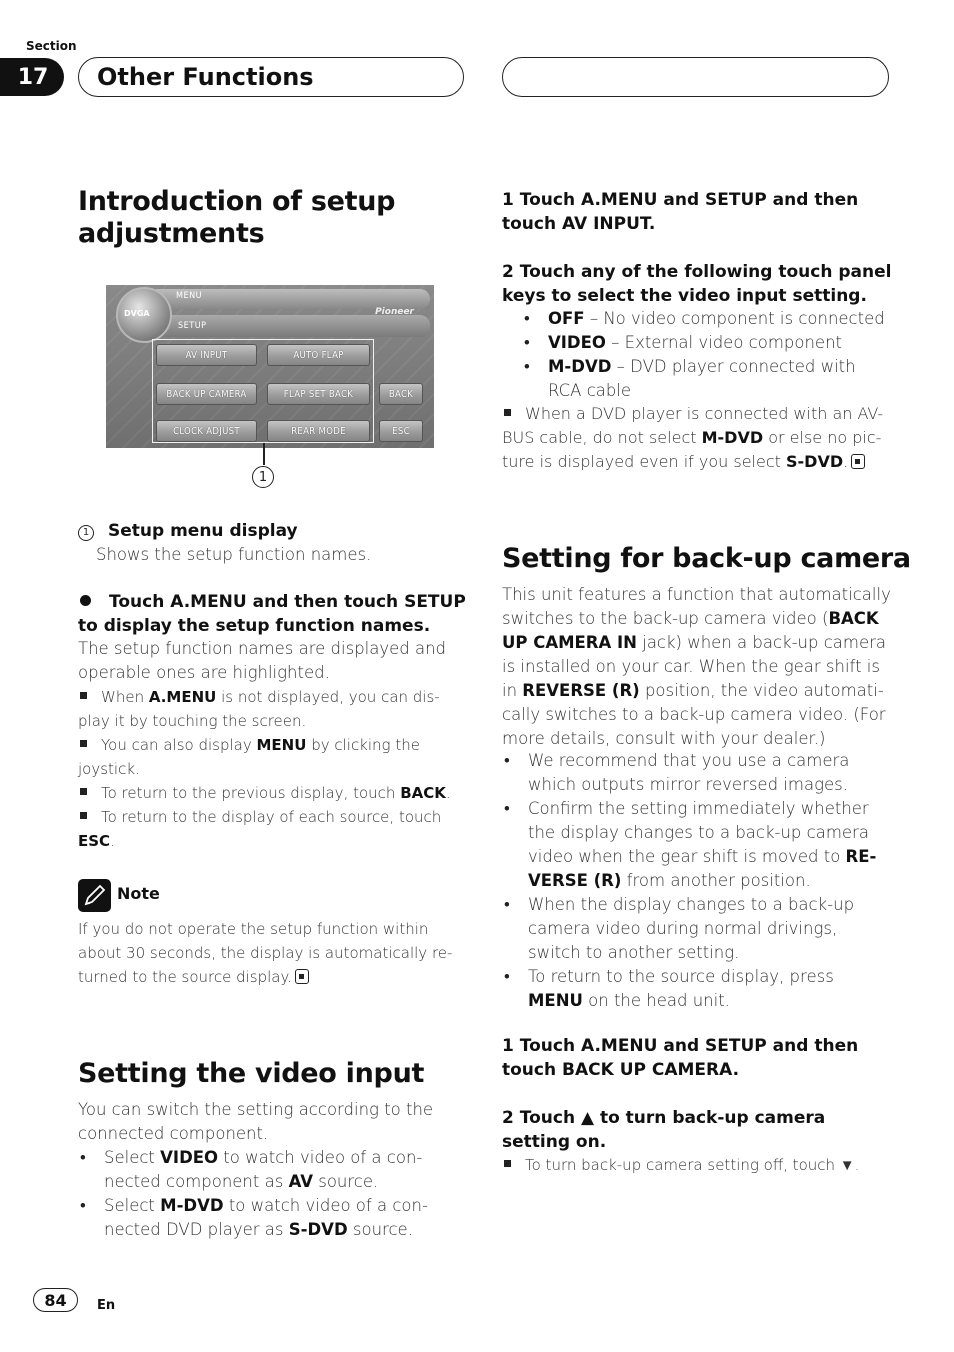 The height and width of the screenshot is (1352, 954). Describe the element at coordinates (206, 355) in the screenshot. I see `av-input-button: AV INPUT` at that location.